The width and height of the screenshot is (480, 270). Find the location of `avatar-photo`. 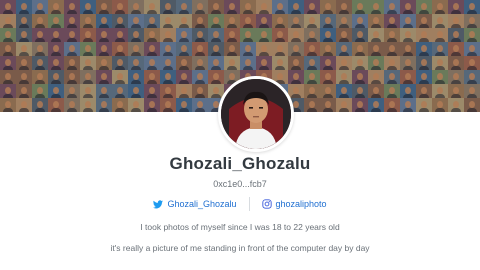

avatar-photo is located at coordinates (256, 114).